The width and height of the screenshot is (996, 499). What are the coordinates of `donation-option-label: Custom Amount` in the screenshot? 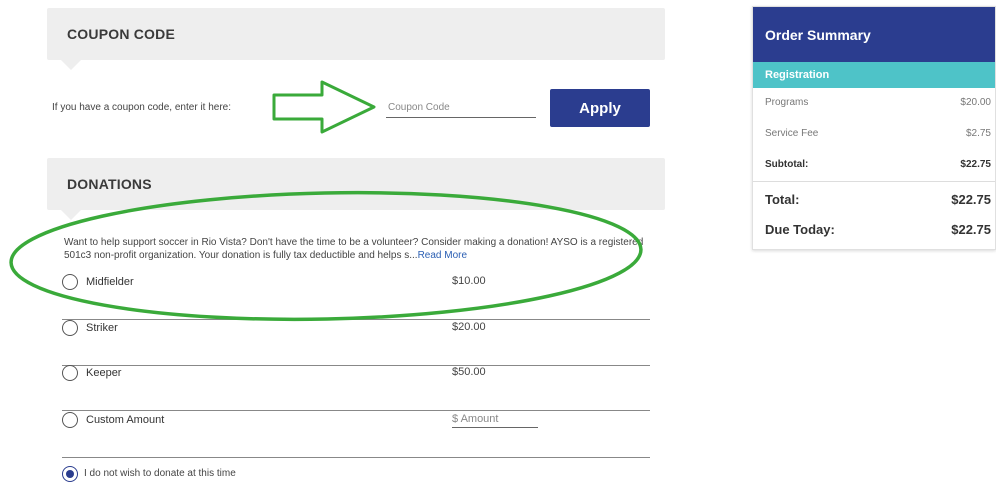 It's located at (125, 420).